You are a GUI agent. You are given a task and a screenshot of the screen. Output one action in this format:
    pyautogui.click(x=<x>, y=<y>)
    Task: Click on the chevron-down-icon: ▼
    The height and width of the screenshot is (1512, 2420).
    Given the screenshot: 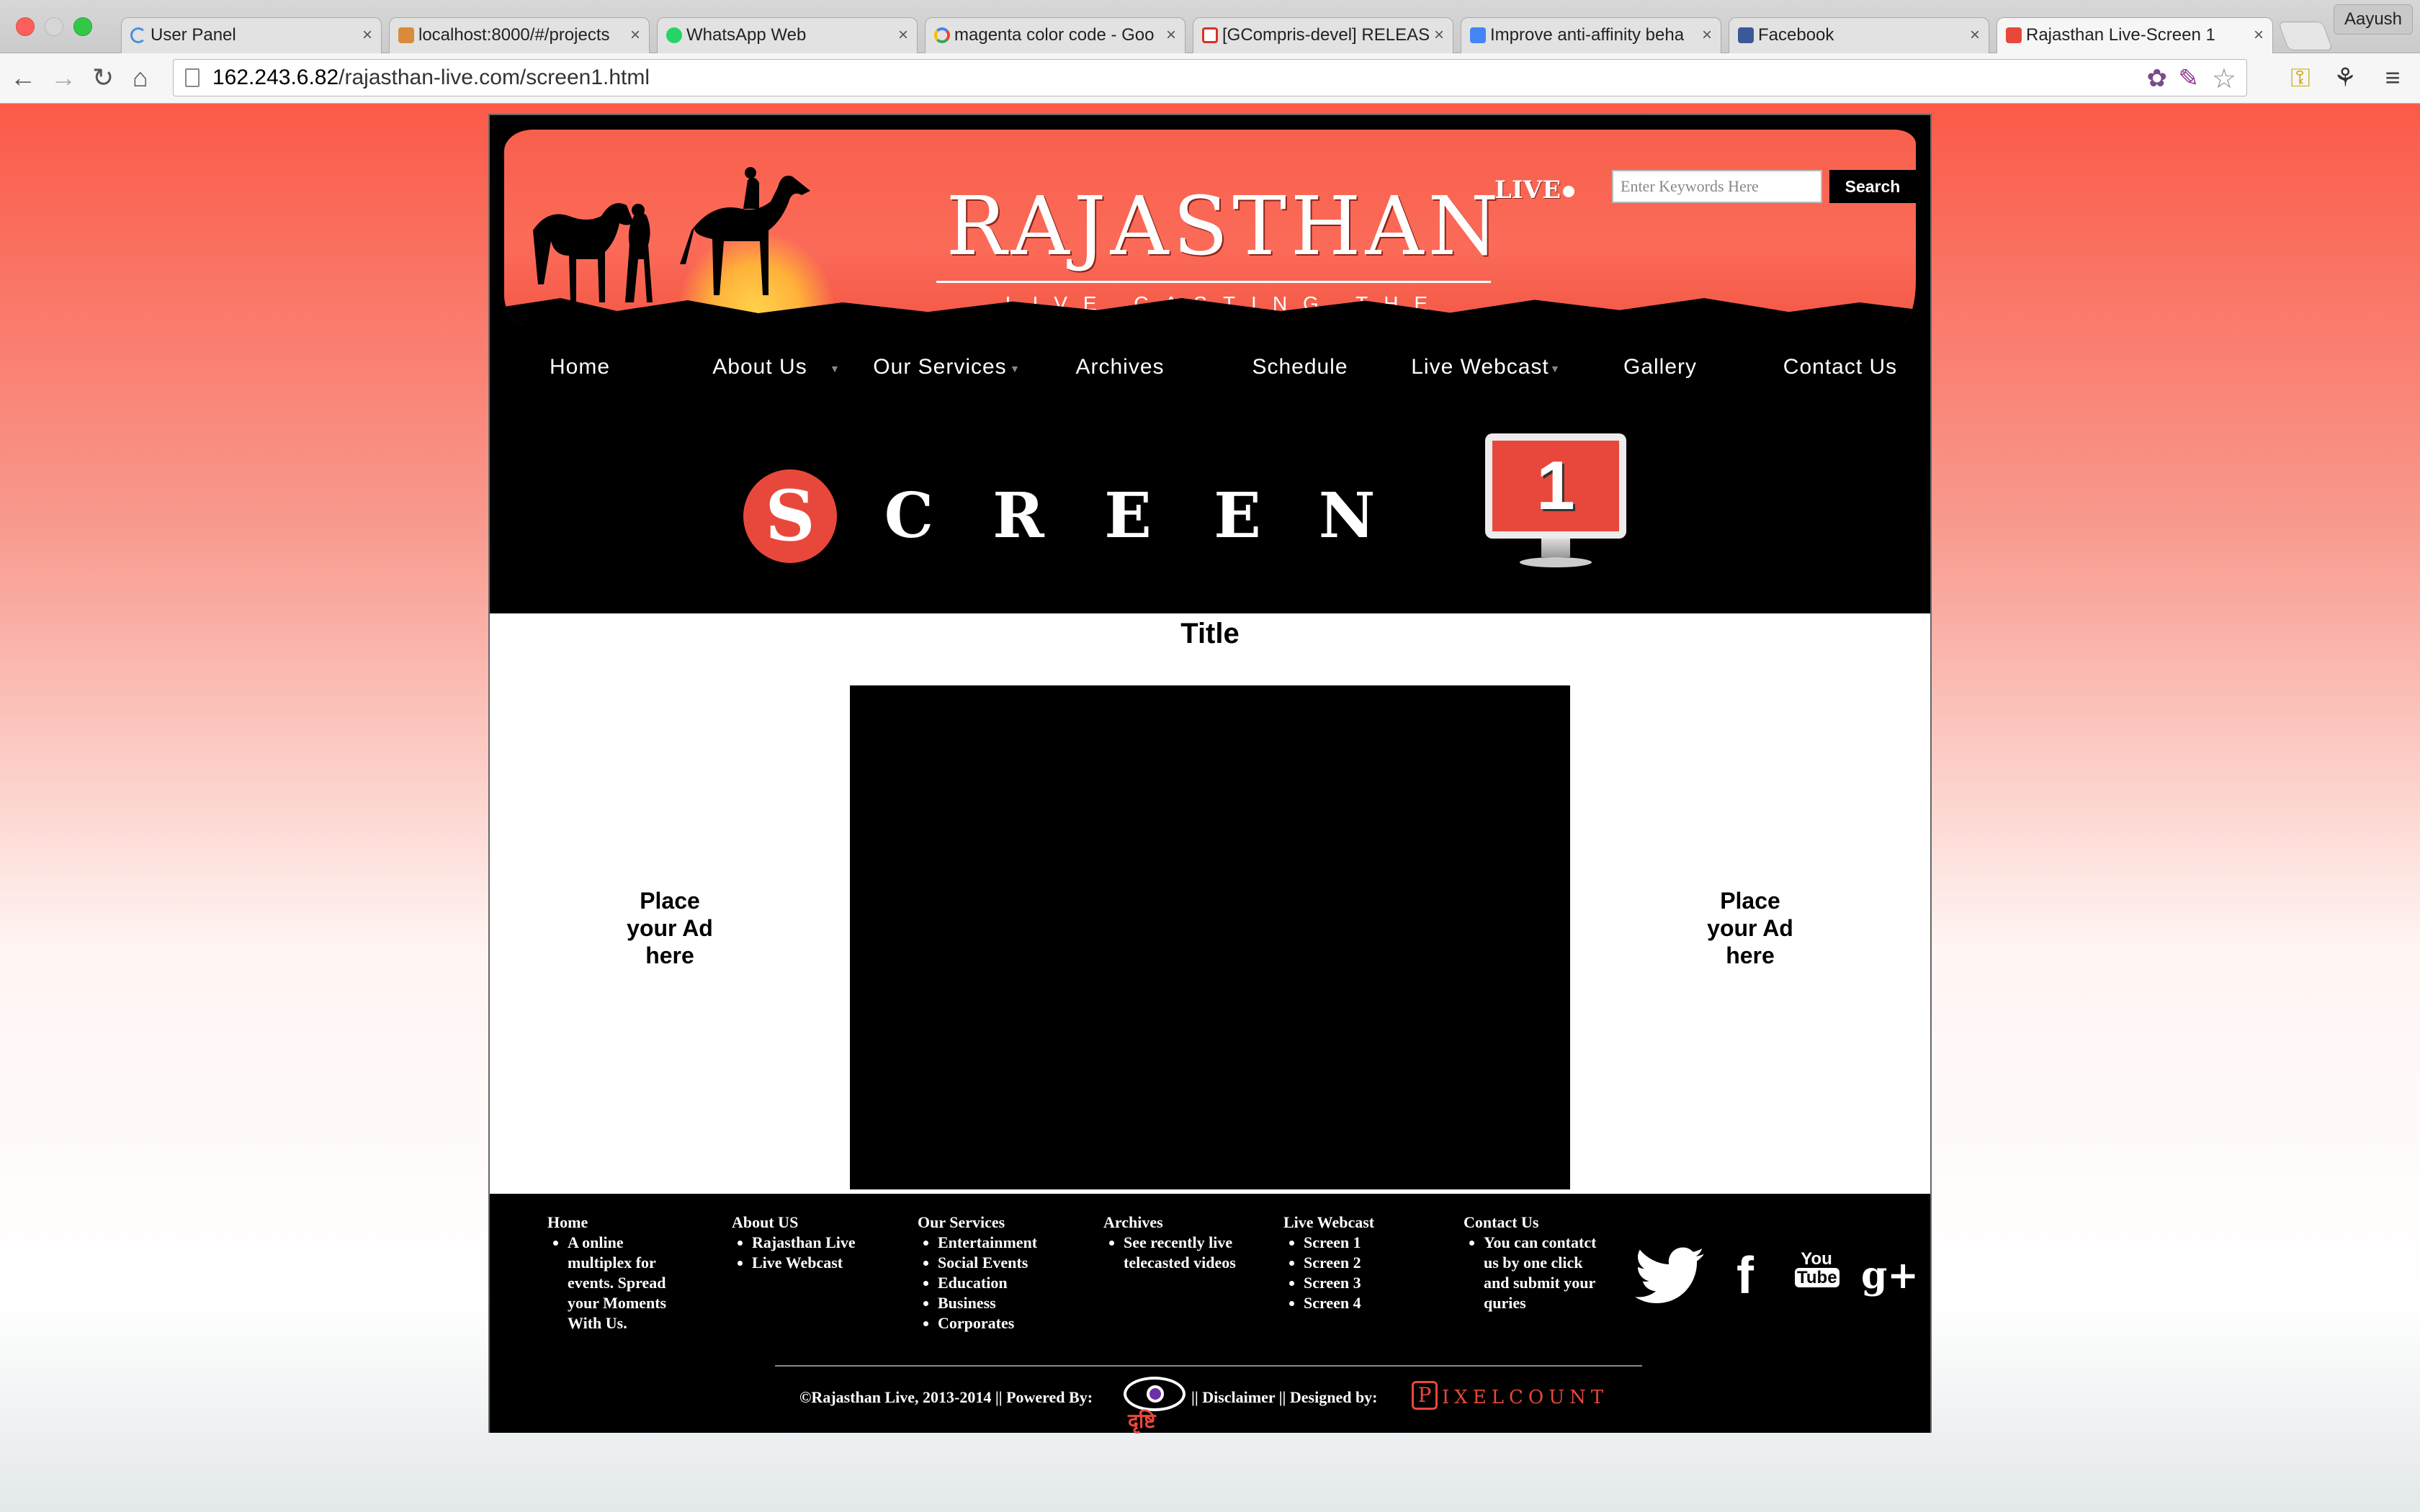 What is the action you would take?
    pyautogui.click(x=835, y=368)
    